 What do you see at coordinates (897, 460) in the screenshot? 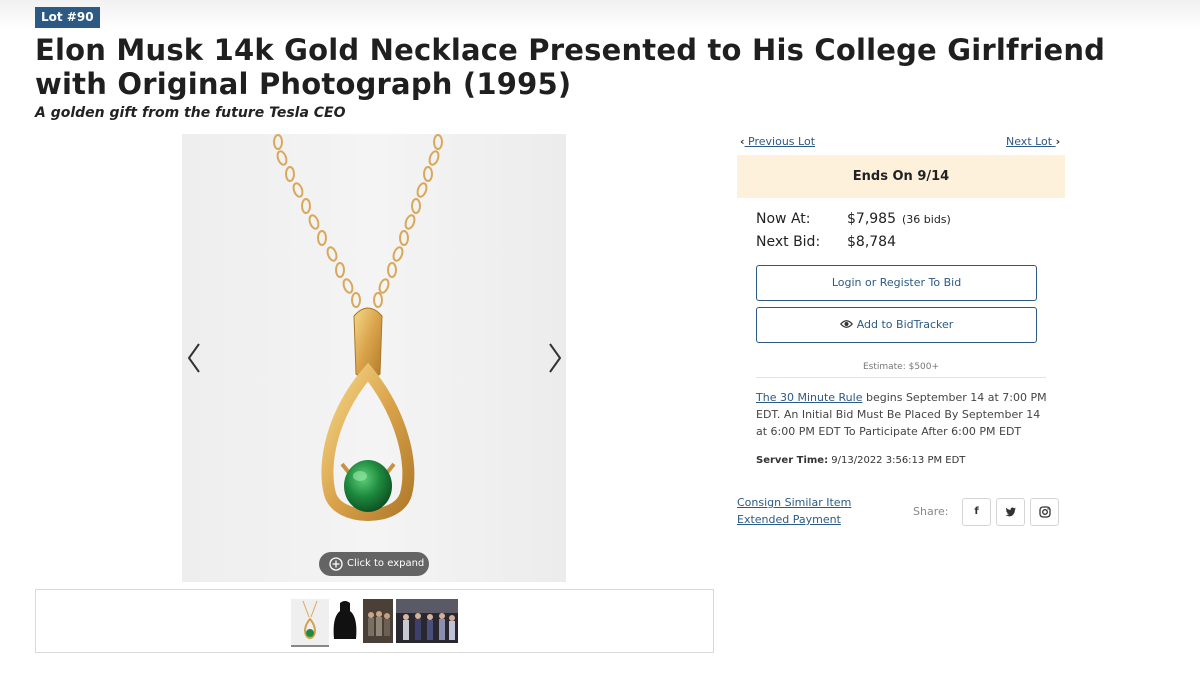
I see `server-time-value: 9/13/2022 3:56:13 PM EDT` at bounding box center [897, 460].